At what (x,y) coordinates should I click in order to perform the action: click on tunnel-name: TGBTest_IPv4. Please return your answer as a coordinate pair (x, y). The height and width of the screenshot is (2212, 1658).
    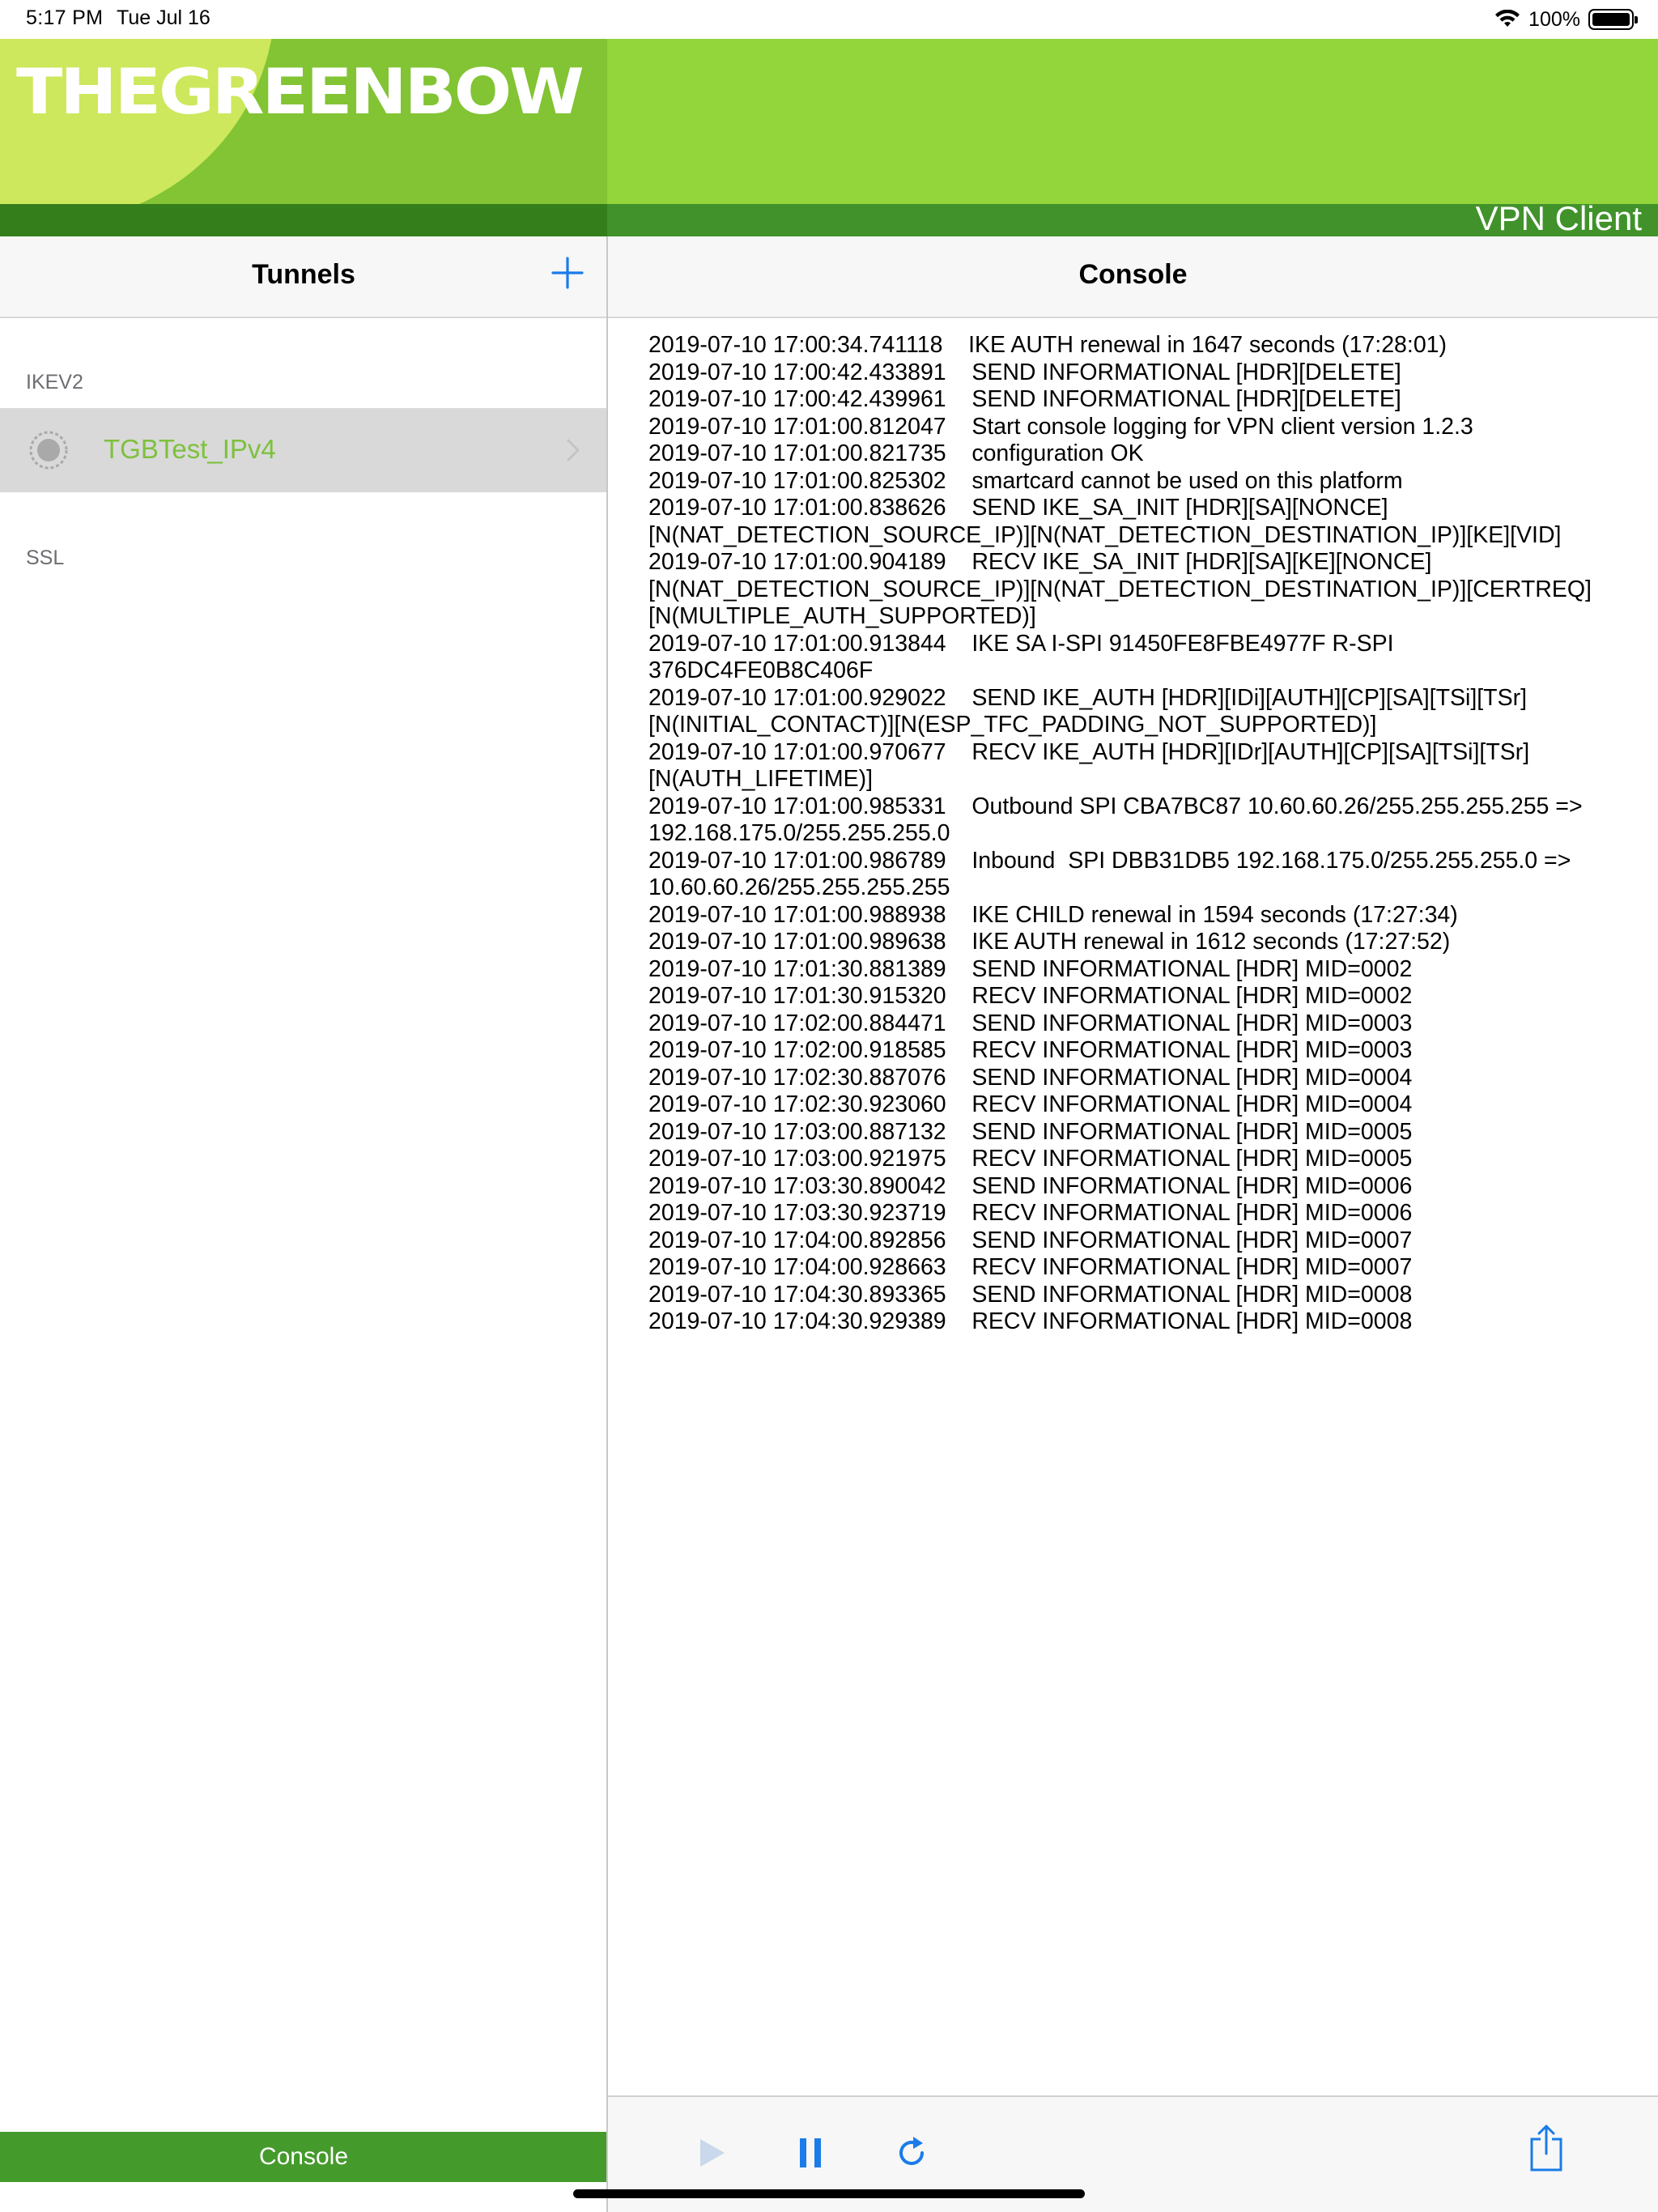
    Looking at the image, I should click on (190, 449).